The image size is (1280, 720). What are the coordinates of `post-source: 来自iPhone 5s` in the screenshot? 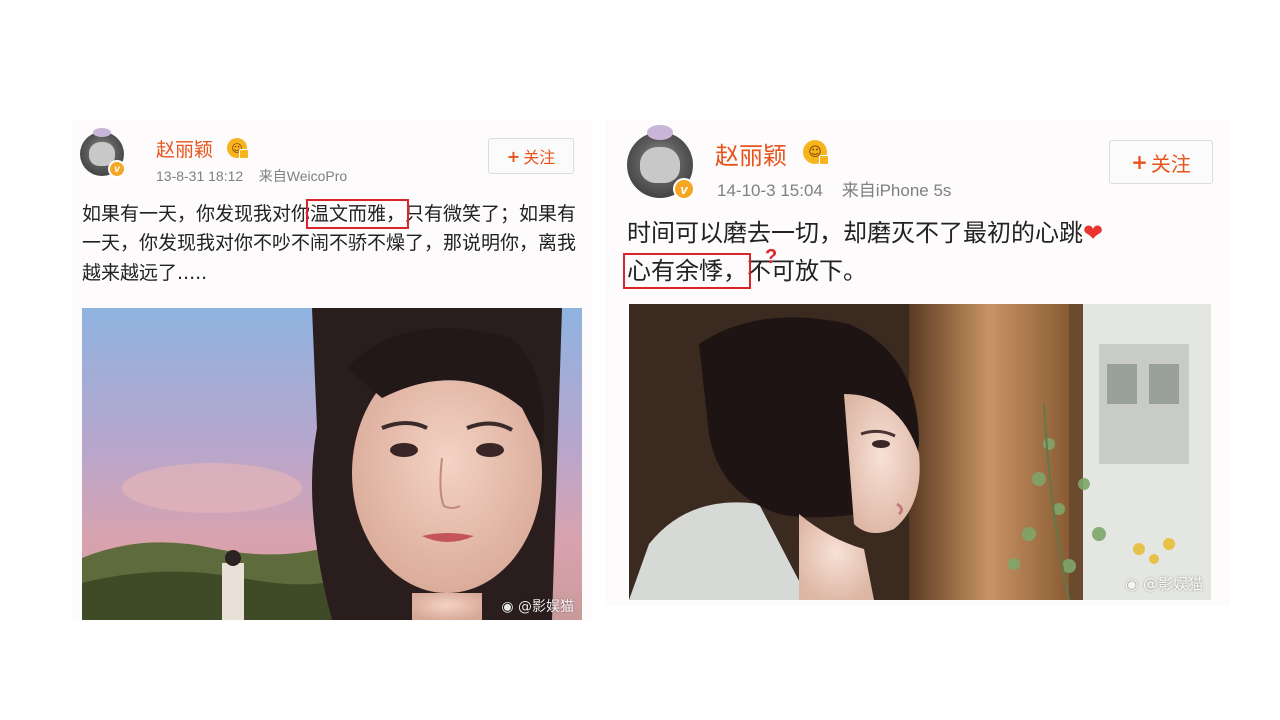 It's located at (897, 190).